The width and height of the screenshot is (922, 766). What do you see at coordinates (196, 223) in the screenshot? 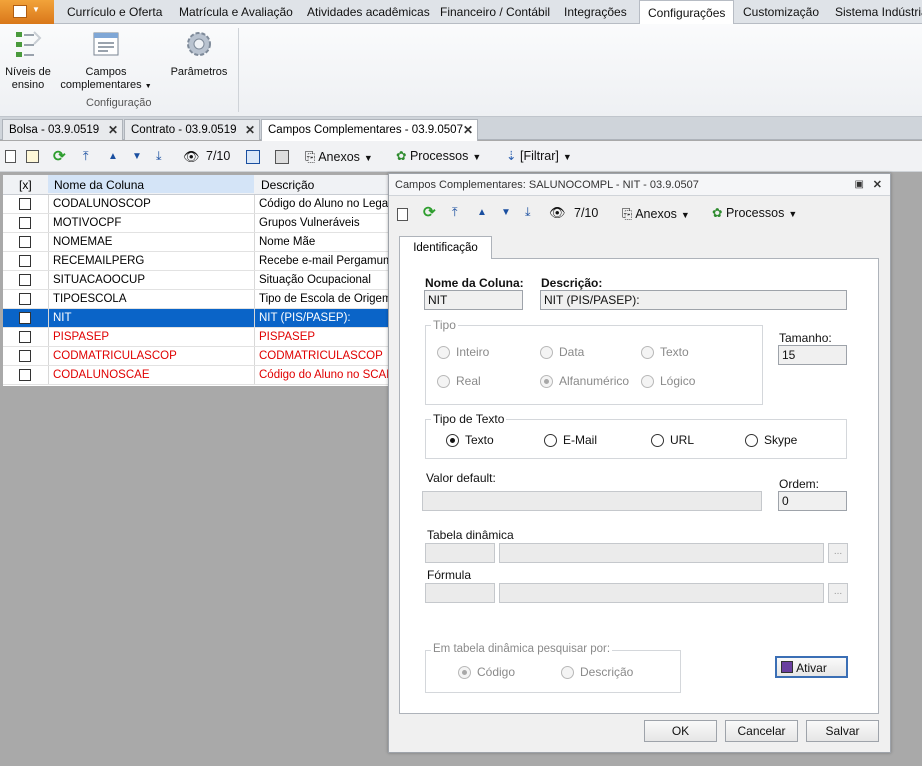
I see `table-row: MOTIVOCPF Grupos Vulneráveis` at bounding box center [196, 223].